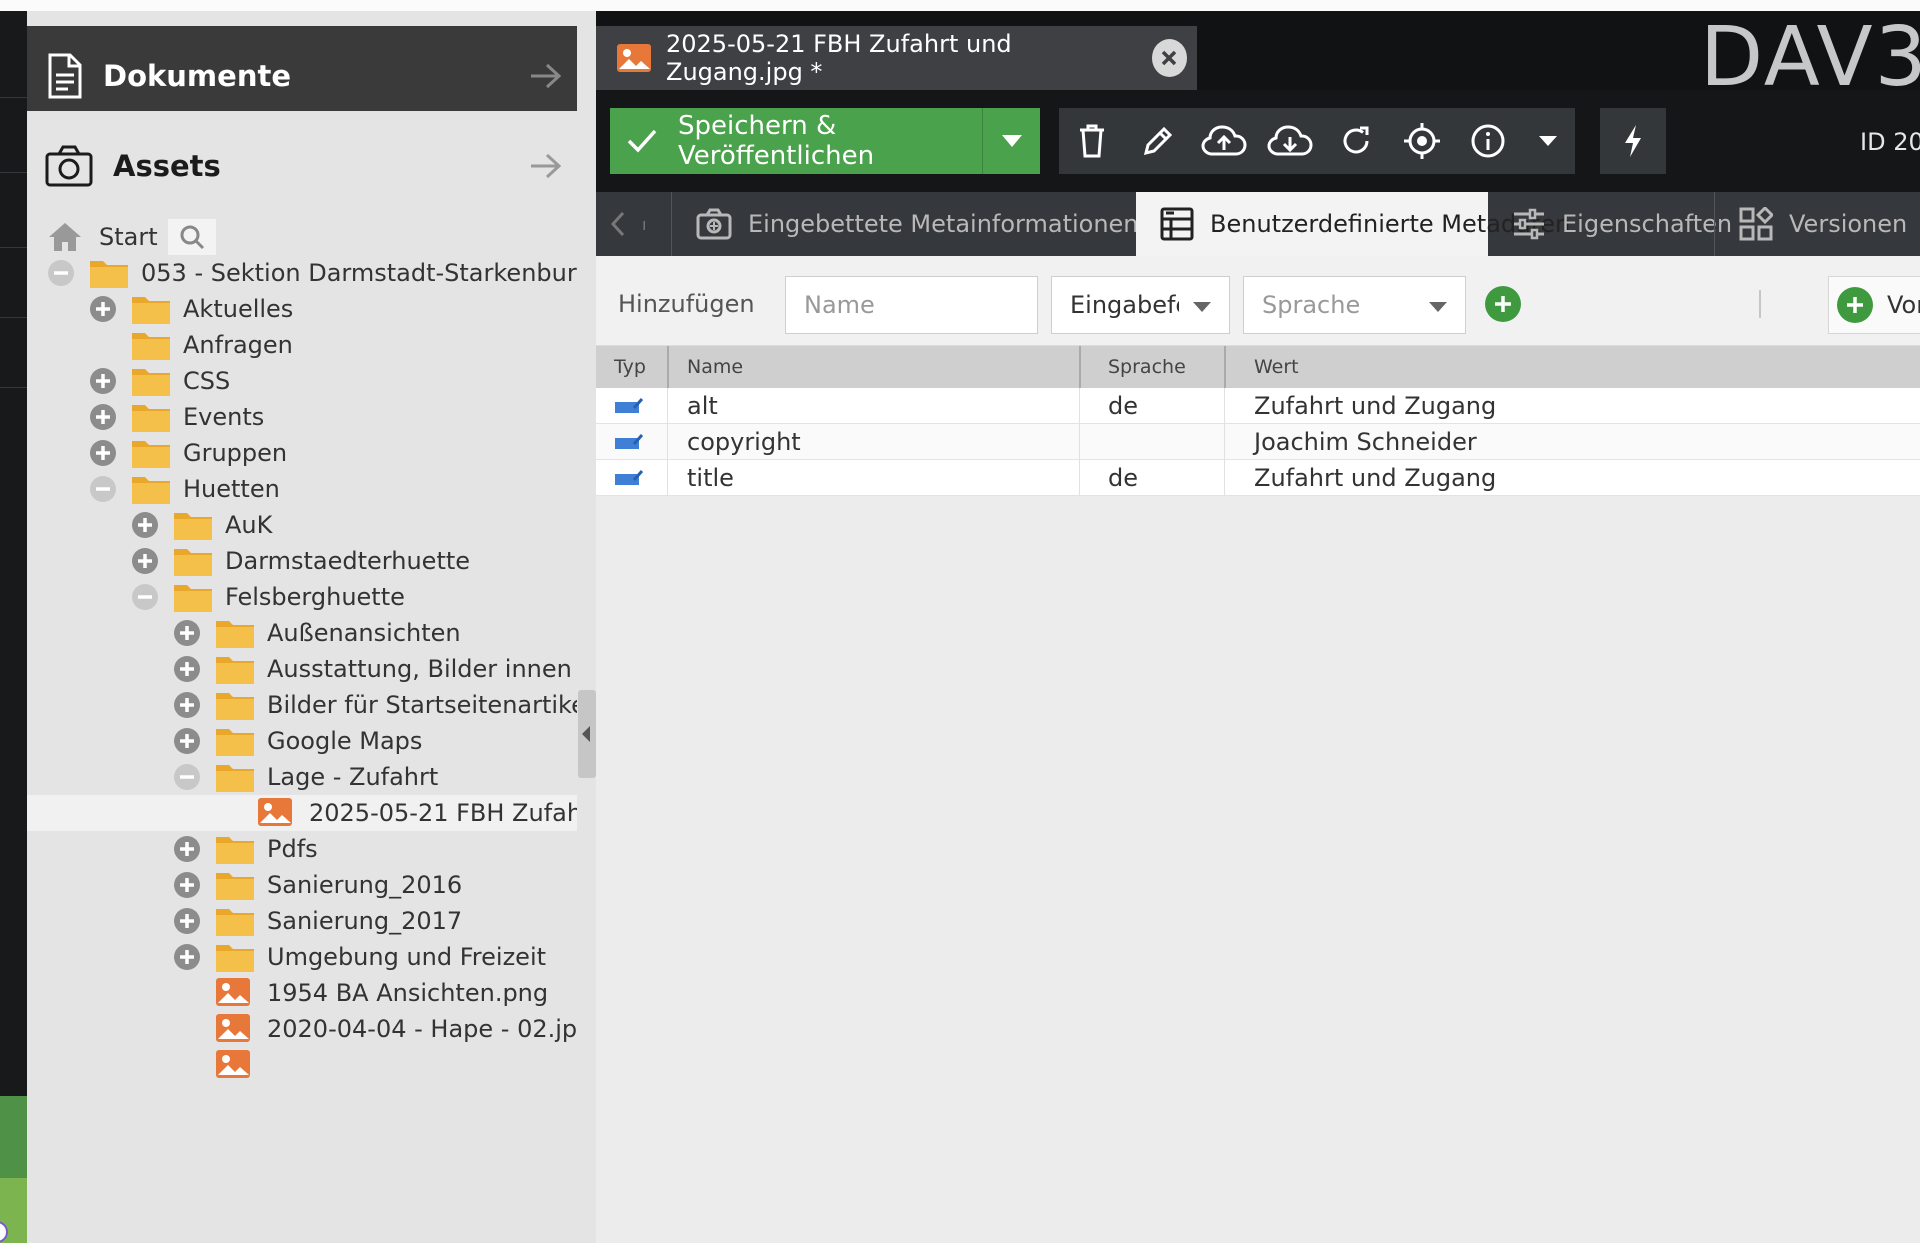 The image size is (1920, 1243). What do you see at coordinates (911, 305) in the screenshot?
I see `name-input: Name` at bounding box center [911, 305].